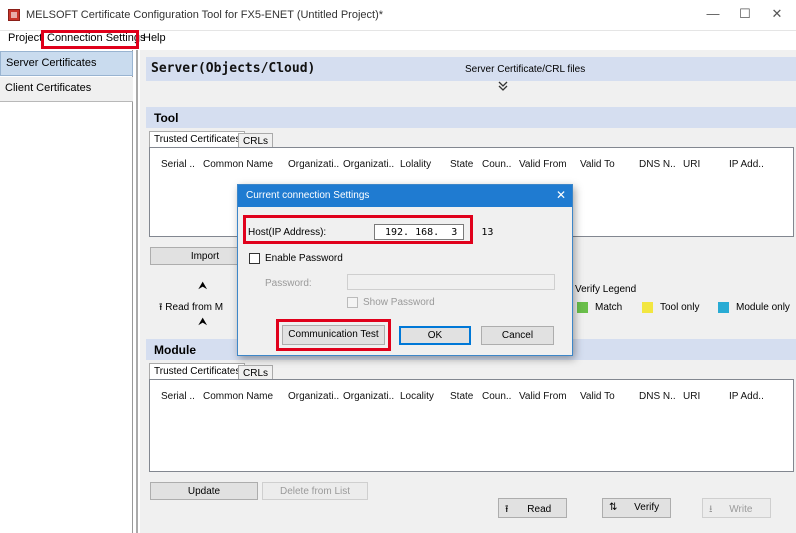 This screenshot has height=533, width=796. I want to click on read-from-module-button: ⭱ Read from M, so click(191, 308).